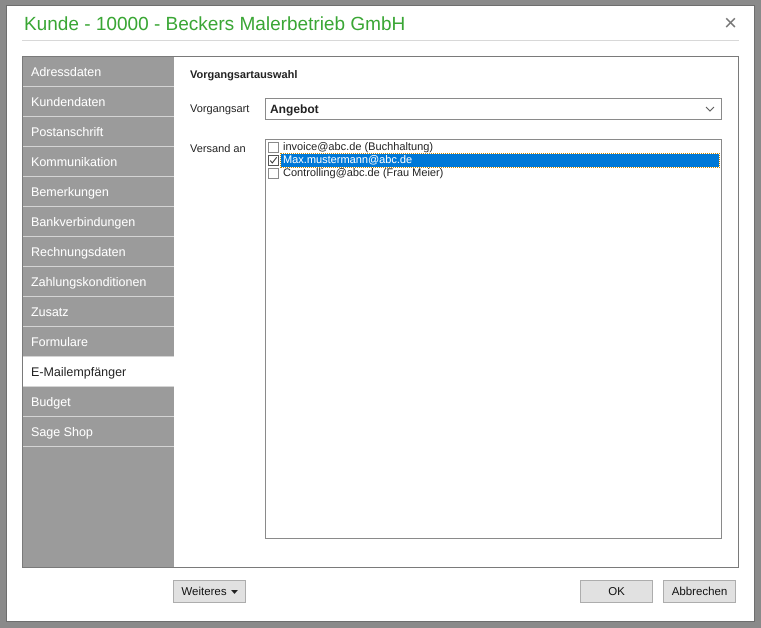 This screenshot has height=628, width=761. Describe the element at coordinates (493, 109) in the screenshot. I see `dropdown-field: Angebot` at that location.